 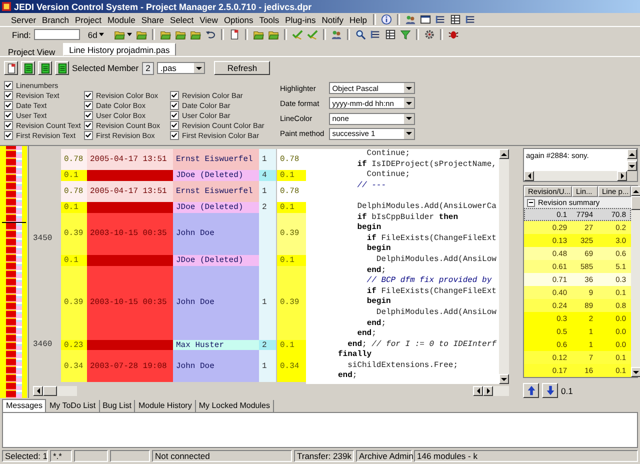 What do you see at coordinates (57, 34) in the screenshot?
I see `find-field` at bounding box center [57, 34].